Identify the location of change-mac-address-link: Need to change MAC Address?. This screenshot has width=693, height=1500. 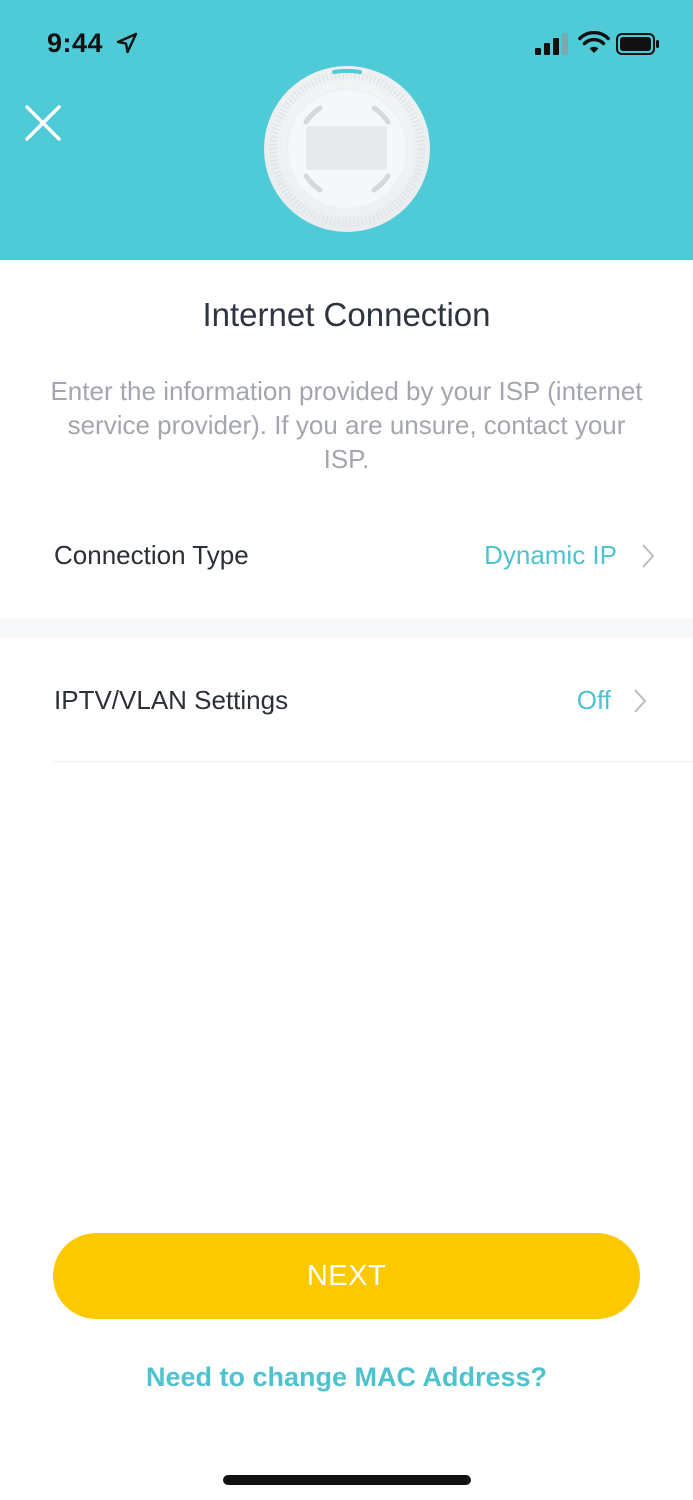
(346, 1377).